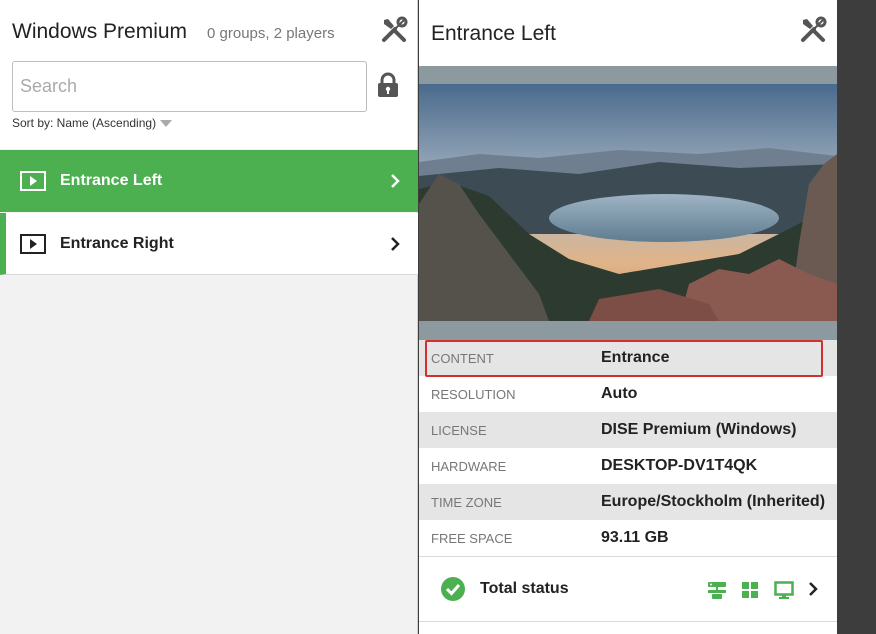 This screenshot has height=634, width=876. I want to click on property-row-license: LICENSE DISE Premium (Windows), so click(628, 430).